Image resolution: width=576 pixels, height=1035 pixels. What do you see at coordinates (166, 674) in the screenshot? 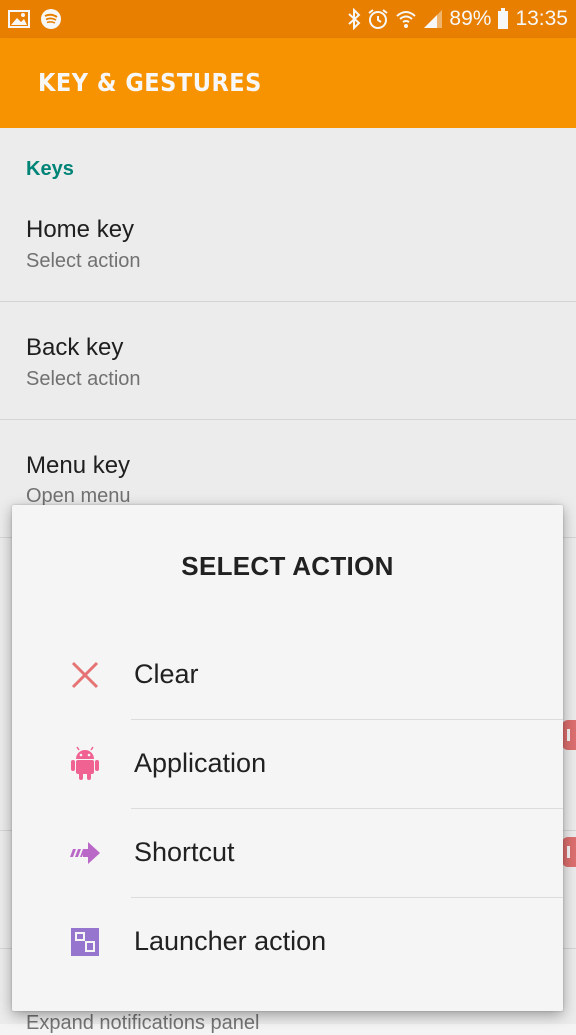
I see `option-label: Clear` at bounding box center [166, 674].